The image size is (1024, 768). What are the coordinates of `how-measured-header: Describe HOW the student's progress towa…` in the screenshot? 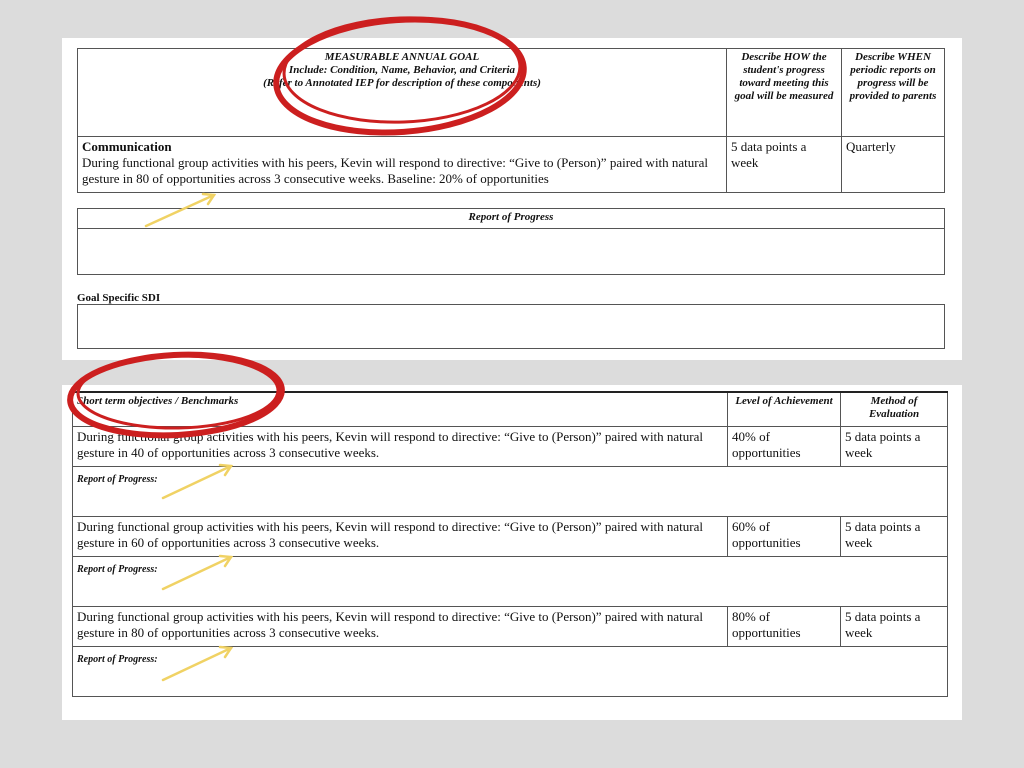 It's located at (784, 92).